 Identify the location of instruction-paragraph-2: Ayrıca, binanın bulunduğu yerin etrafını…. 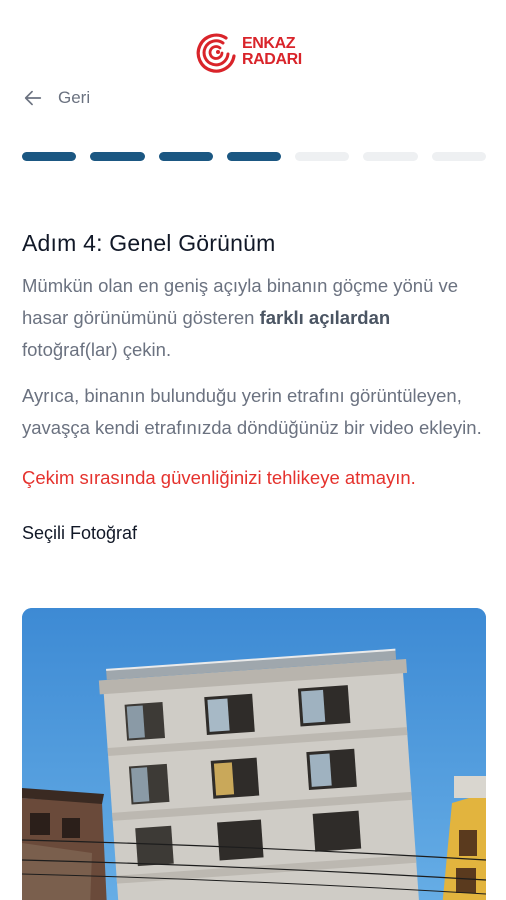
(252, 411).